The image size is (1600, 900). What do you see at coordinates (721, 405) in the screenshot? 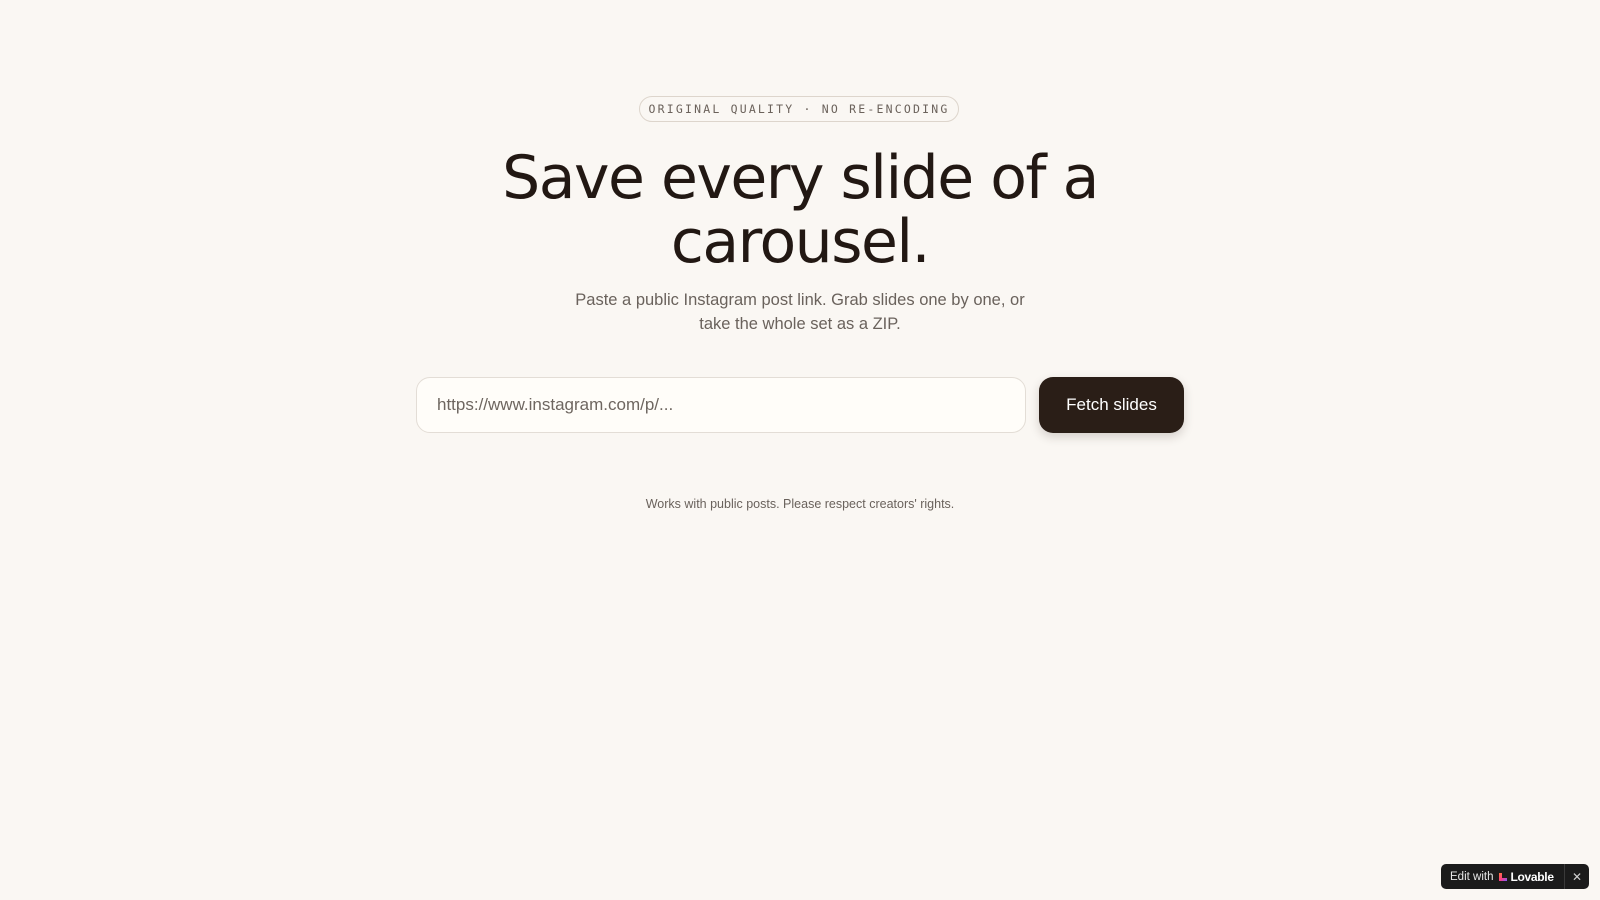
I see `post-url-input` at bounding box center [721, 405].